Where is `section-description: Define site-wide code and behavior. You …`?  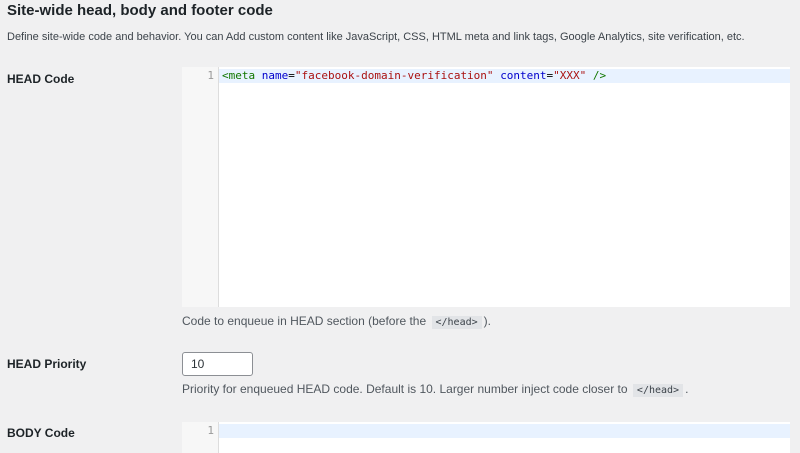
section-description: Define site-wide code and behavior. You … is located at coordinates (376, 37).